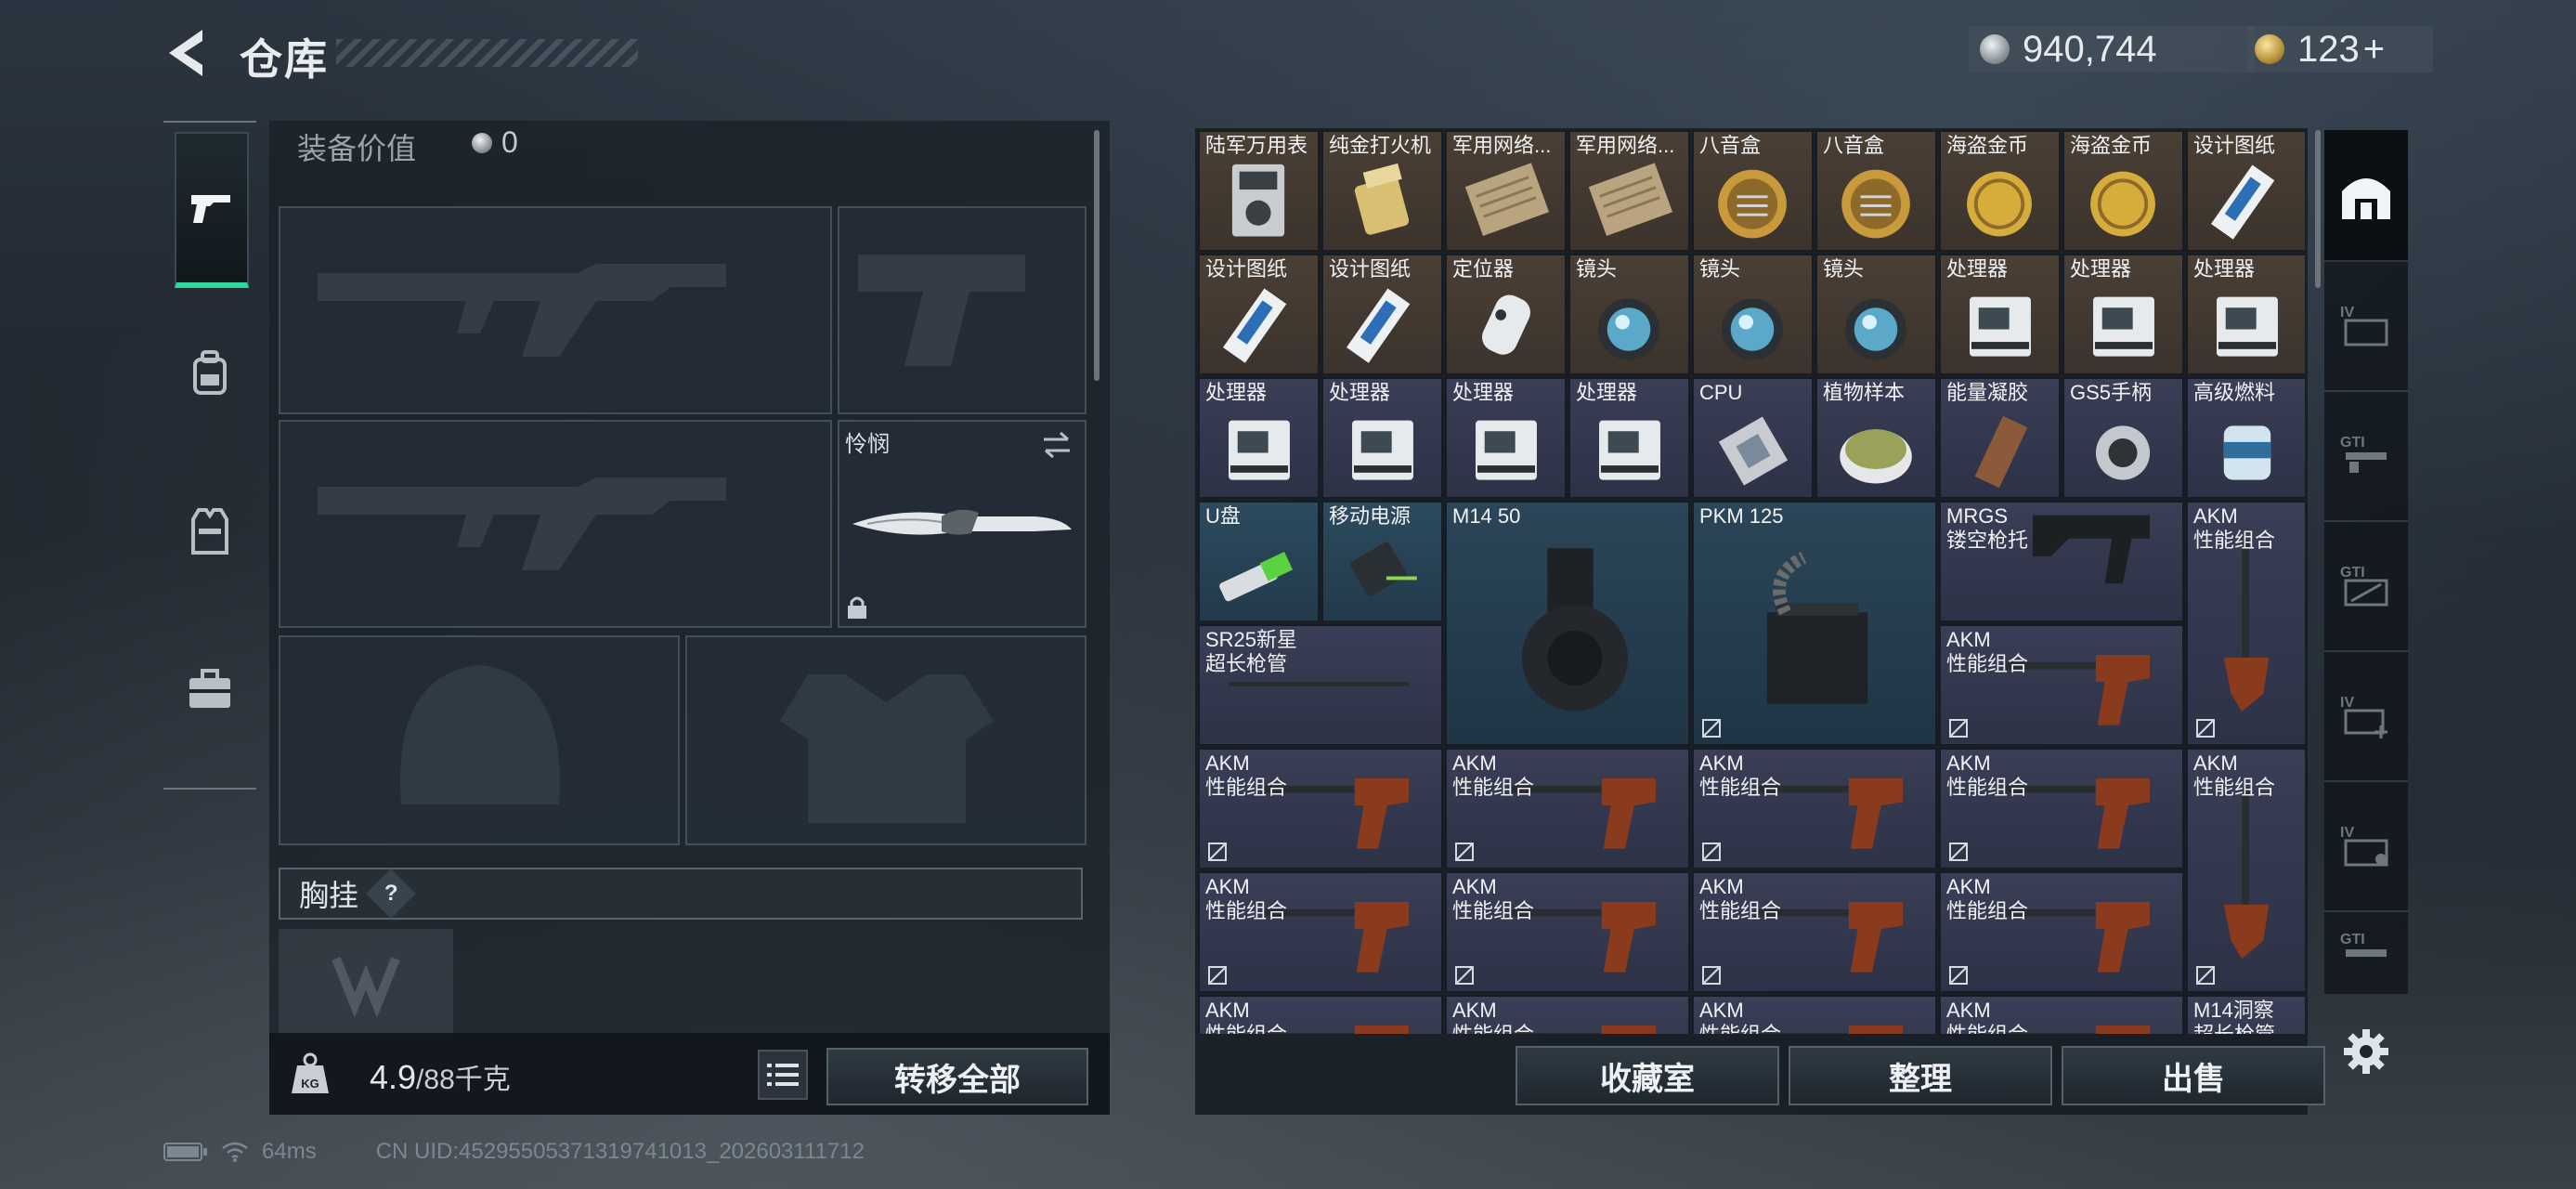  Describe the element at coordinates (441, 1077) in the screenshot. I see `weight-readout: 4.9/88千克` at that location.